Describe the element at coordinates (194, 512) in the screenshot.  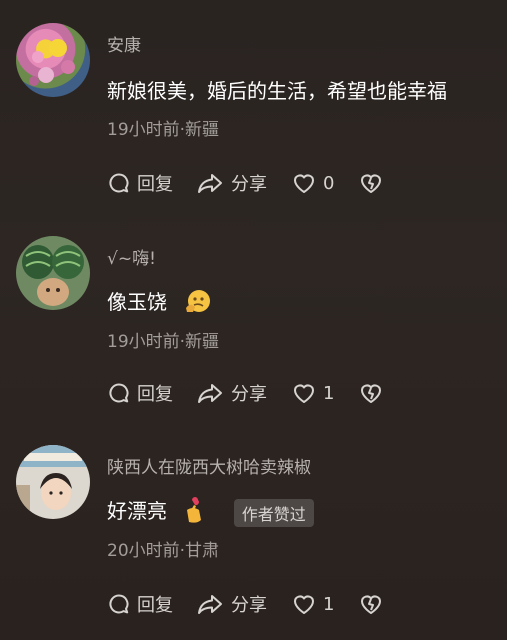
I see `finger-heart-emoji` at that location.